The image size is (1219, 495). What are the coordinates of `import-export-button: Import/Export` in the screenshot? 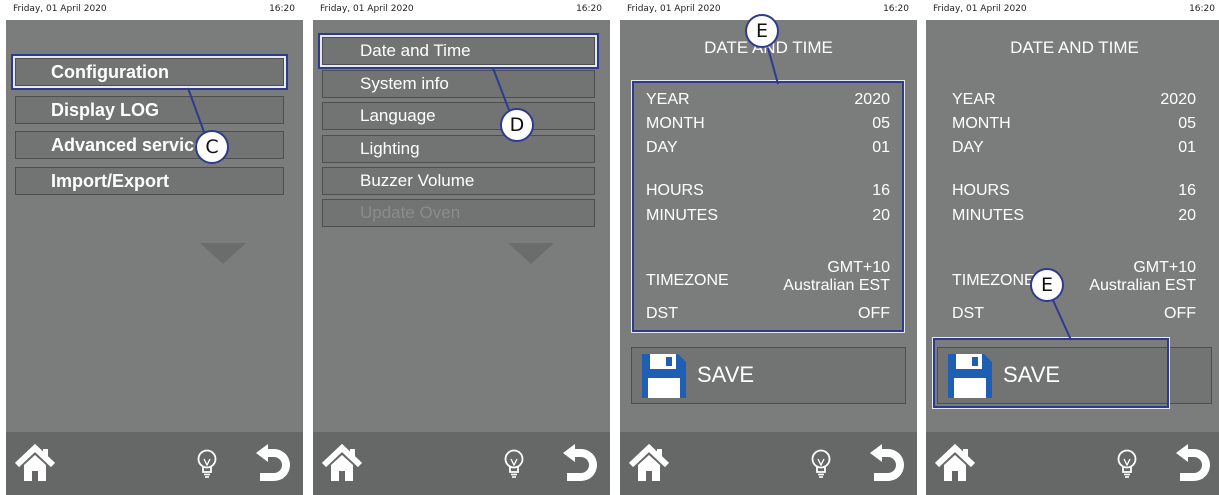 It's located at (149, 181).